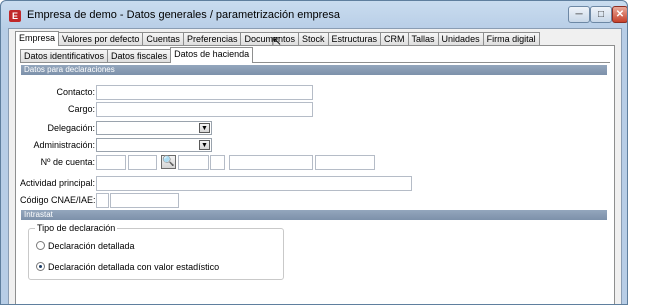 The height and width of the screenshot is (305, 646). I want to click on tab-empresa: Empresa, so click(37, 38).